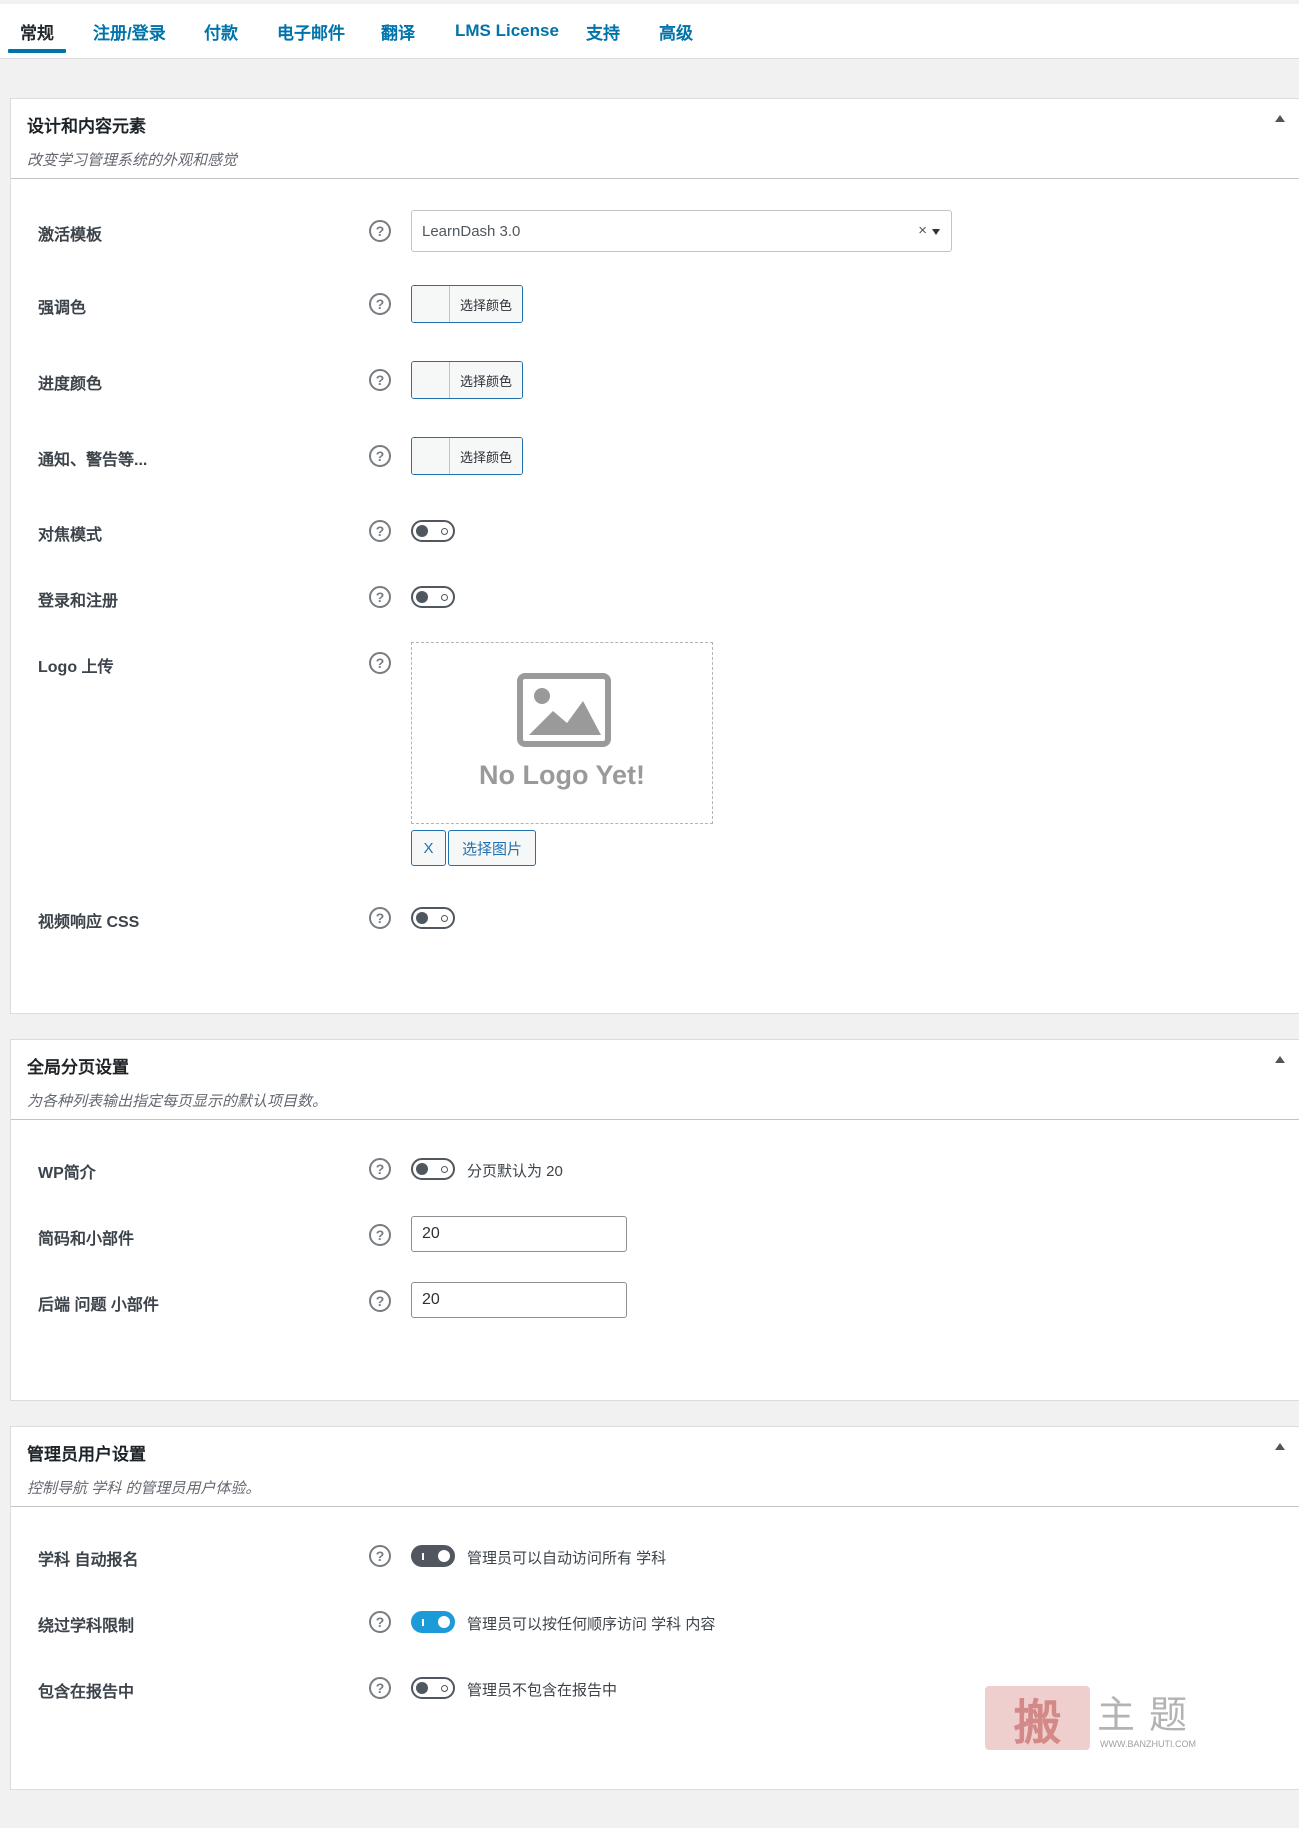 The image size is (1299, 1828). What do you see at coordinates (129, 31) in the screenshot?
I see `tab-registration-login: 注册/登录` at bounding box center [129, 31].